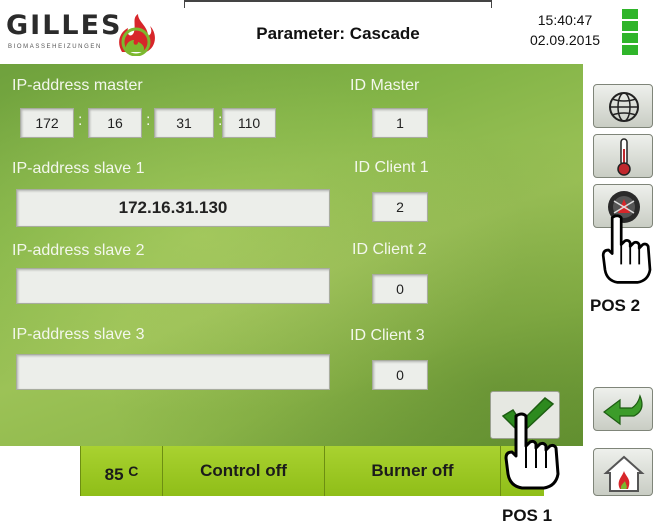  What do you see at coordinates (115, 123) in the screenshot?
I see `master-ip-octet-2: 16` at bounding box center [115, 123].